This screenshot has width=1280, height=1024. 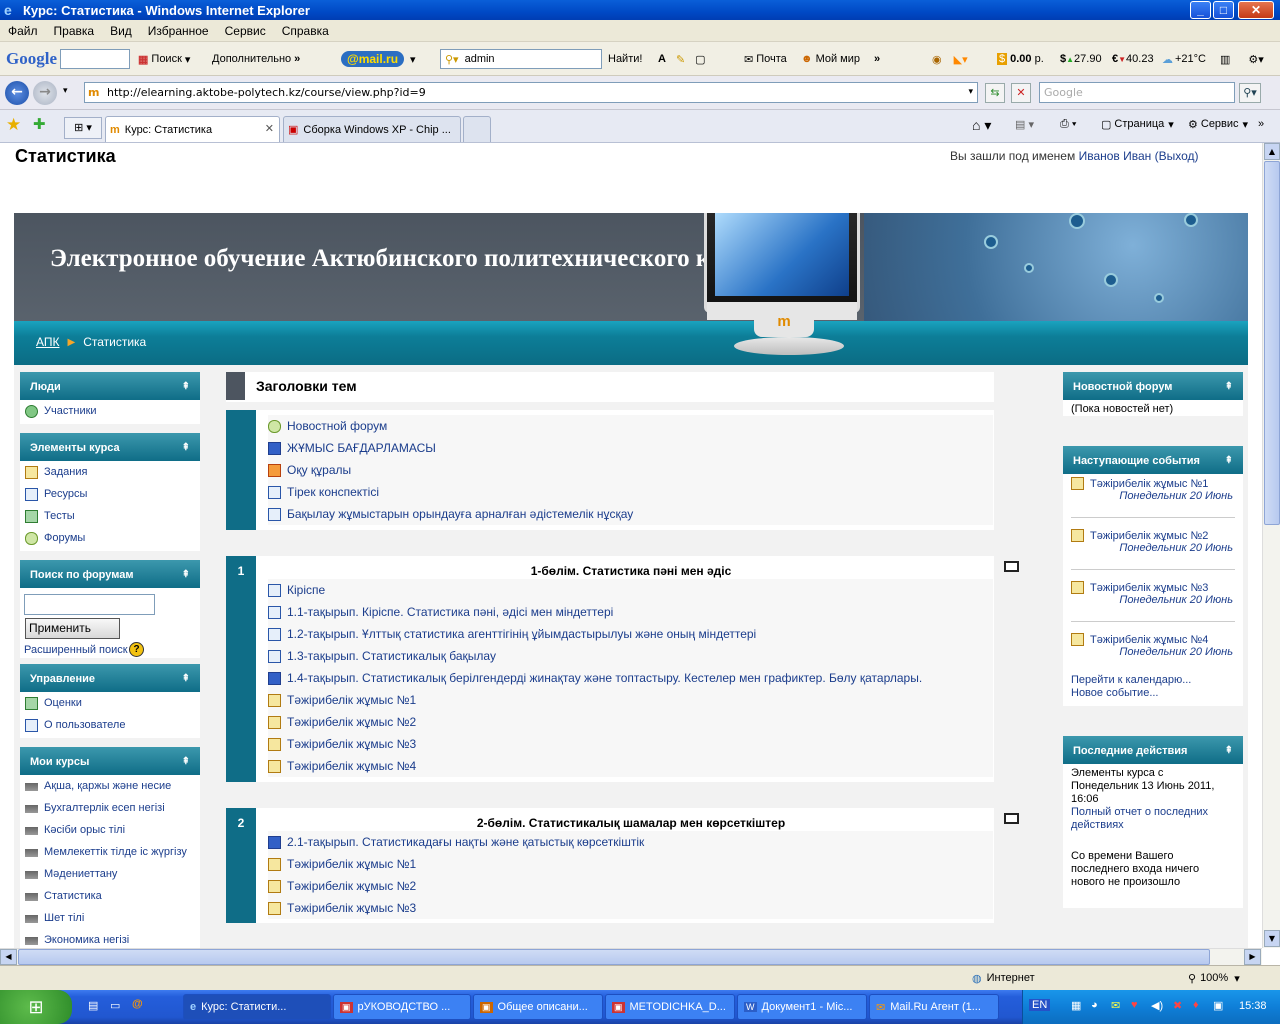 What do you see at coordinates (110, 516) in the screenshot?
I see `quizzes-link: Тесты` at bounding box center [110, 516].